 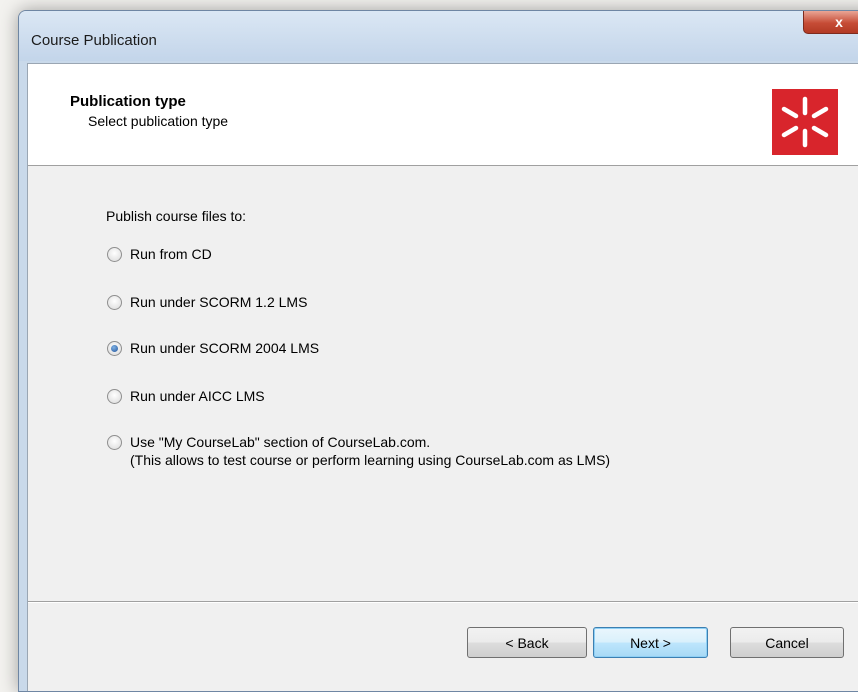 What do you see at coordinates (94, 40) in the screenshot?
I see `window-title: Course Publication` at bounding box center [94, 40].